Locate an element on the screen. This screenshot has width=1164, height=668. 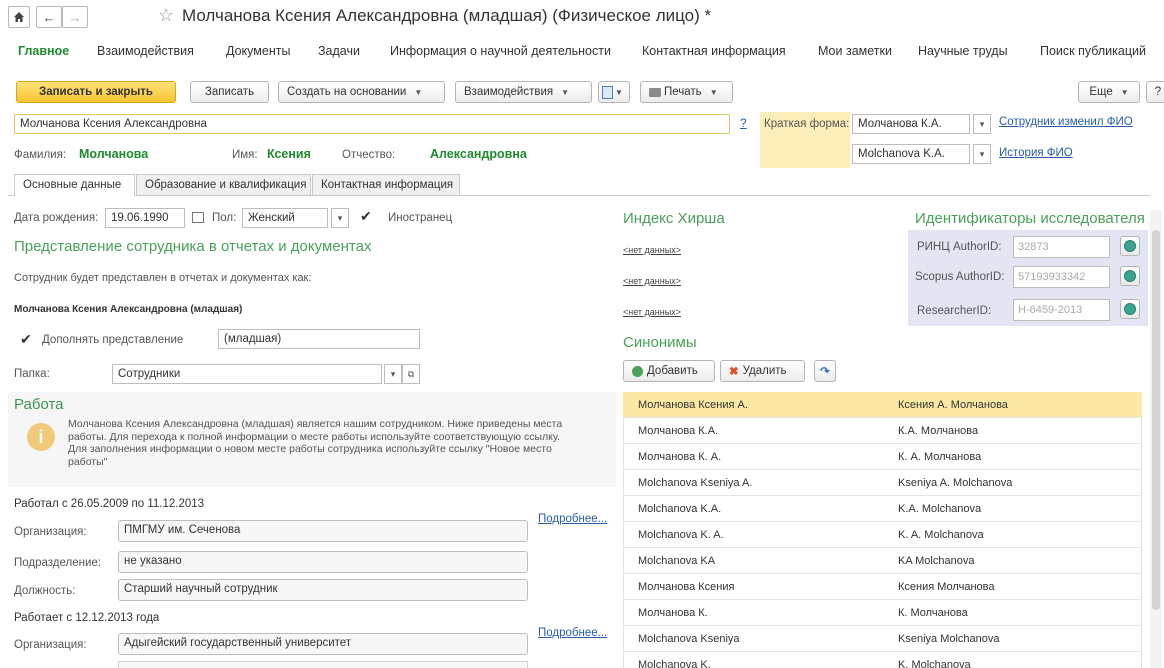
tab-basic-data: Основные данные is located at coordinates (74, 185).